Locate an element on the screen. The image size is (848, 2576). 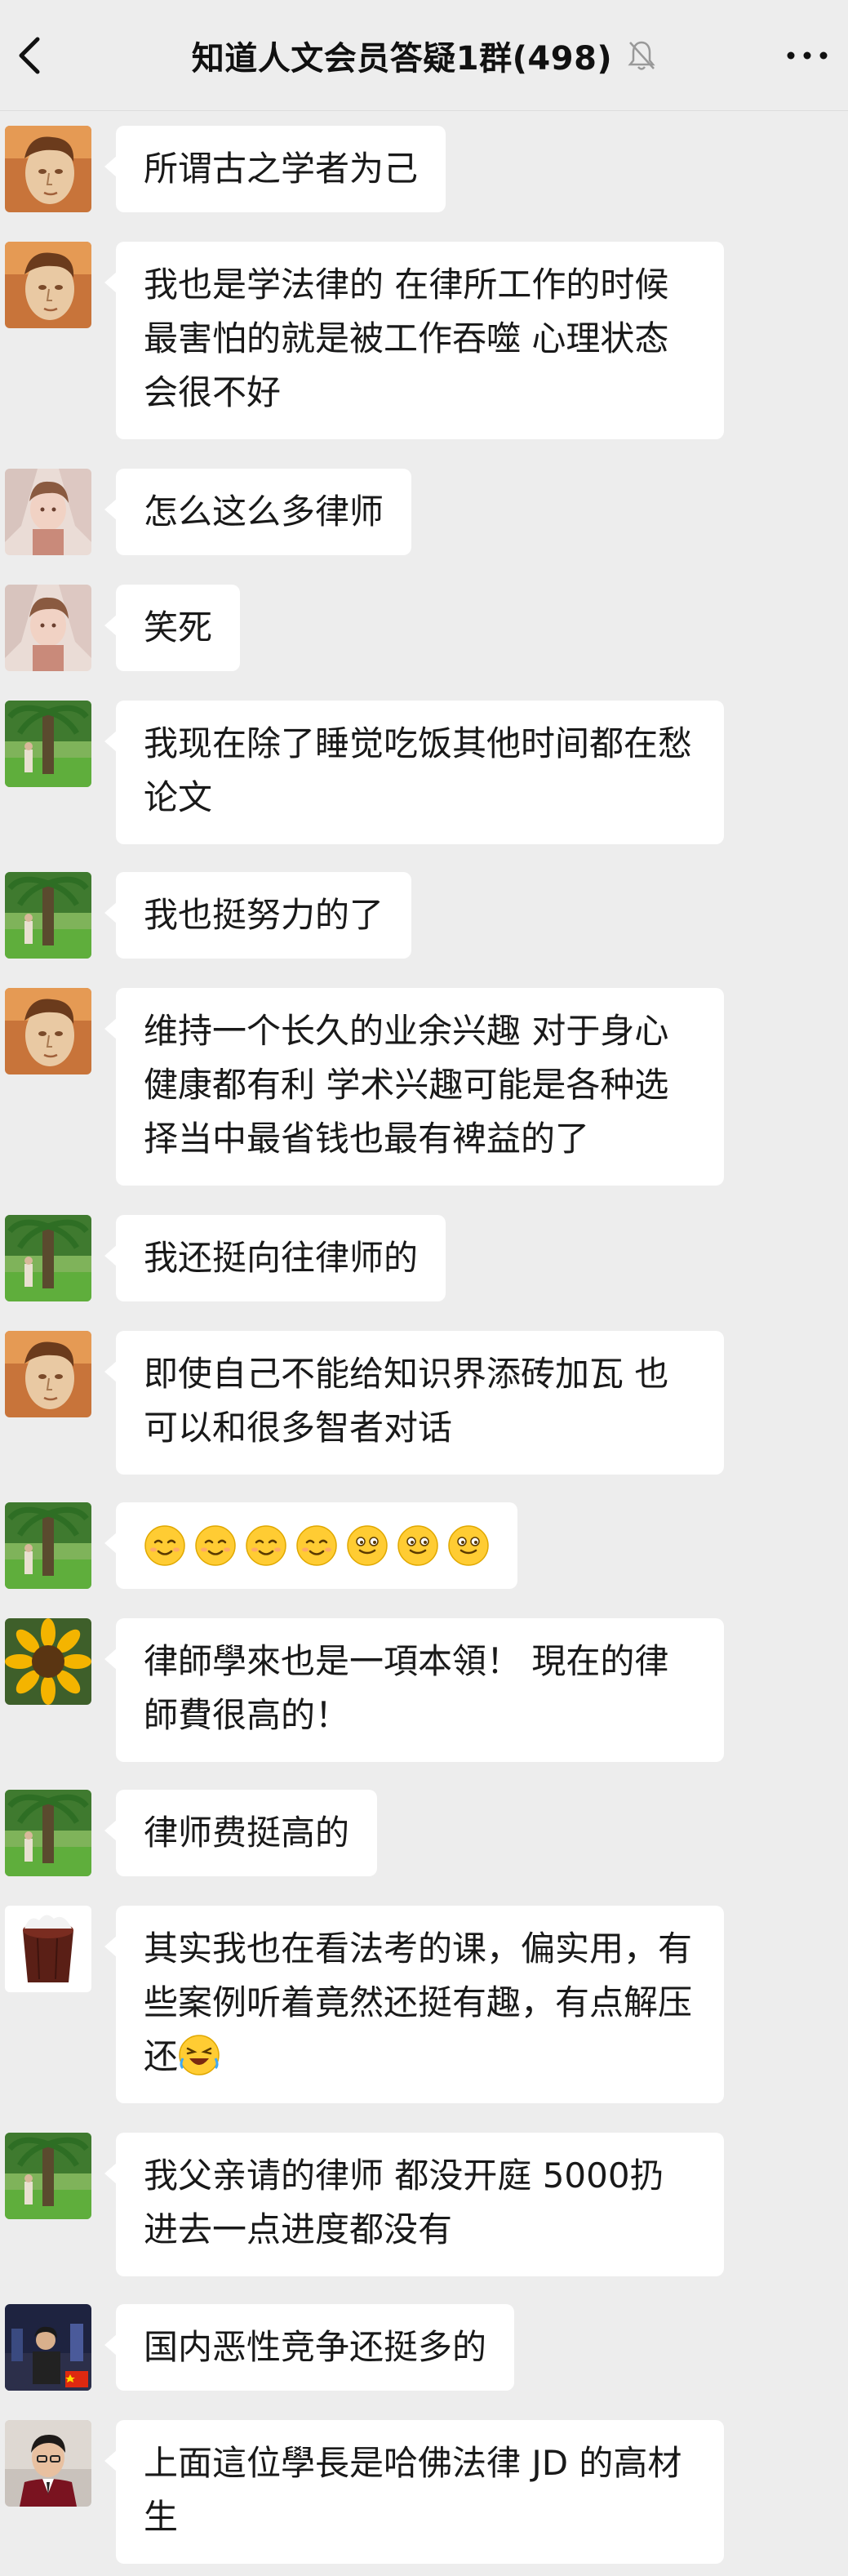
message-bubble: 我还挺向往律师的 is located at coordinates (275, 1258).